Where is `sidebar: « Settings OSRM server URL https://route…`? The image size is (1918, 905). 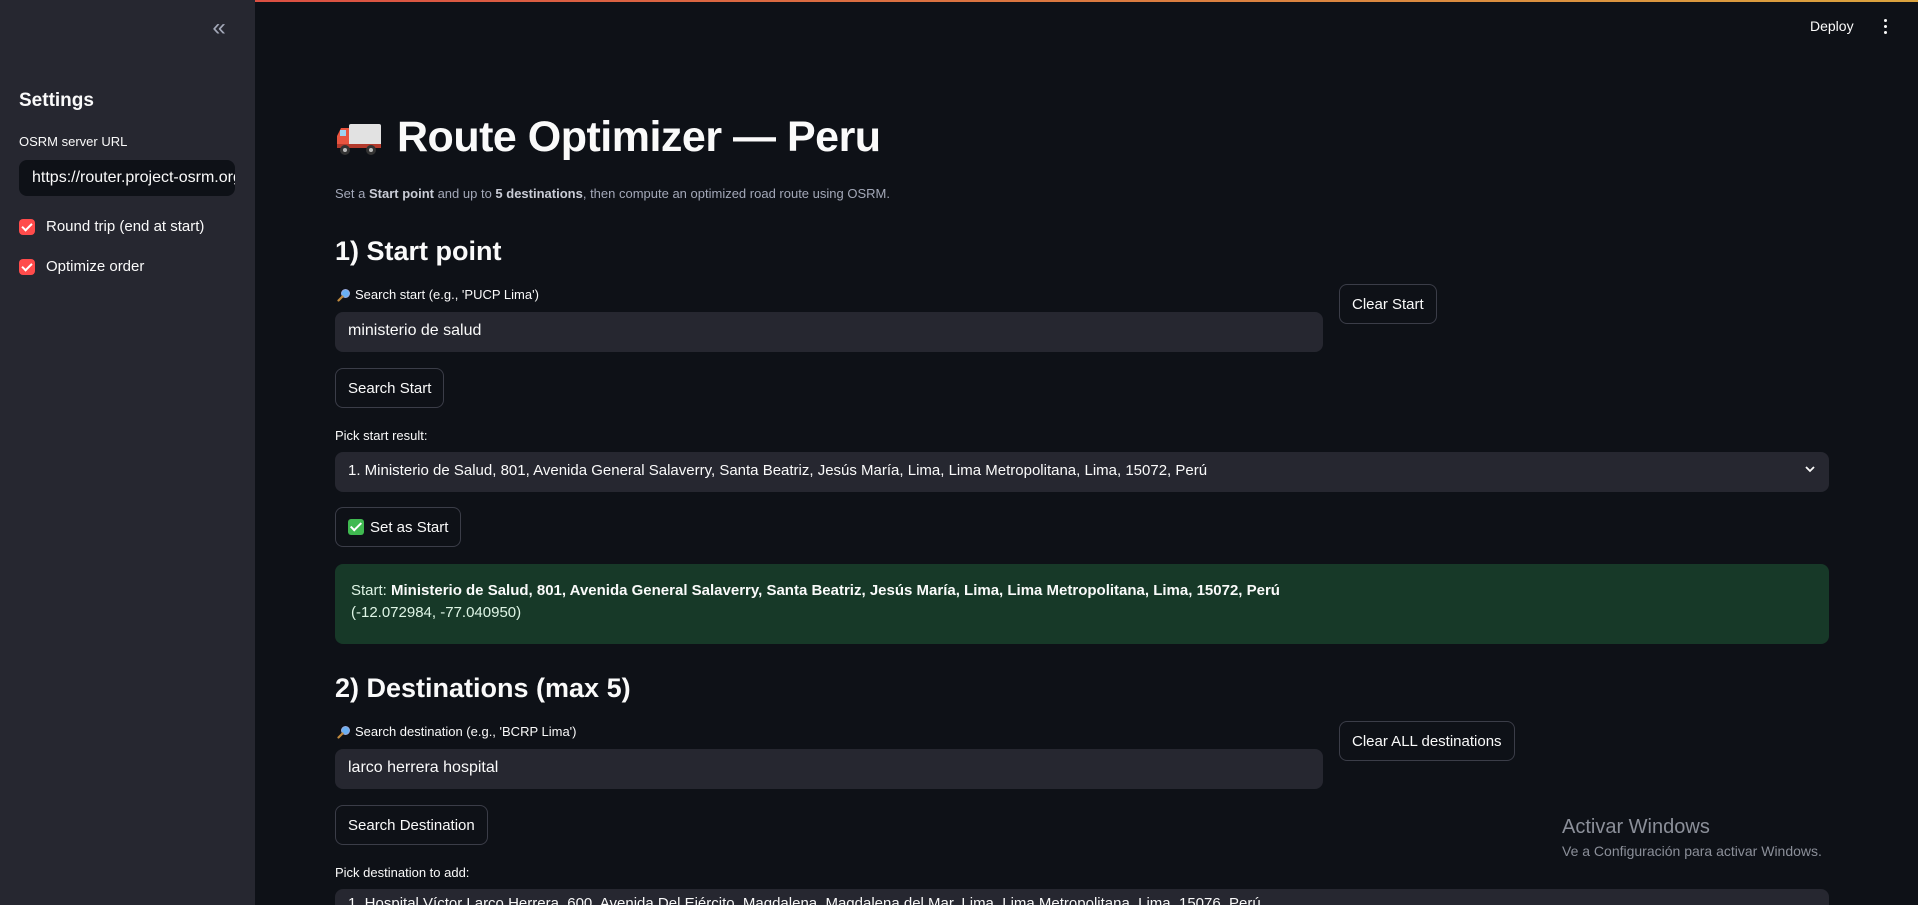 sidebar: « Settings OSRM server URL https://route… is located at coordinates (127, 452).